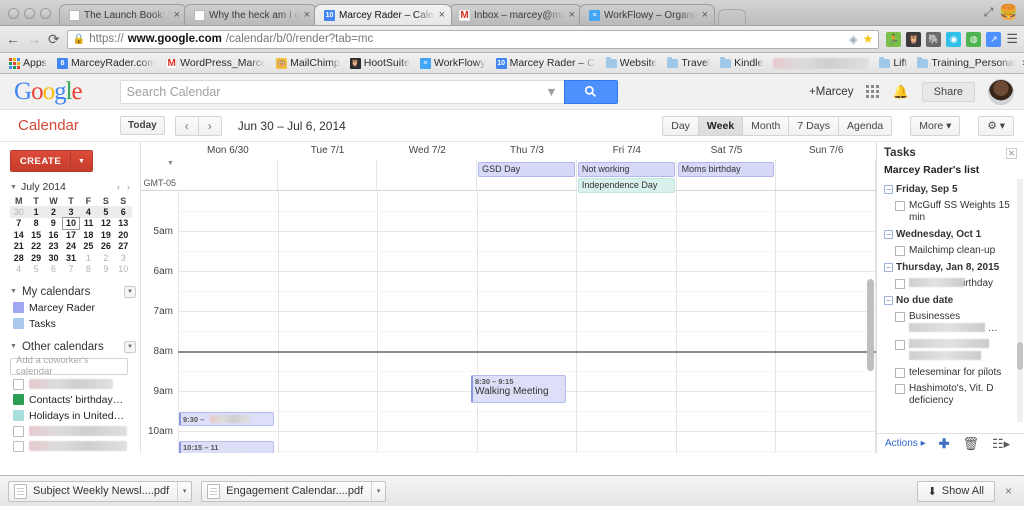  Describe the element at coordinates (380, 63) in the screenshot. I see `bookmark-hootsuite: 🦉 HootSuite` at that location.